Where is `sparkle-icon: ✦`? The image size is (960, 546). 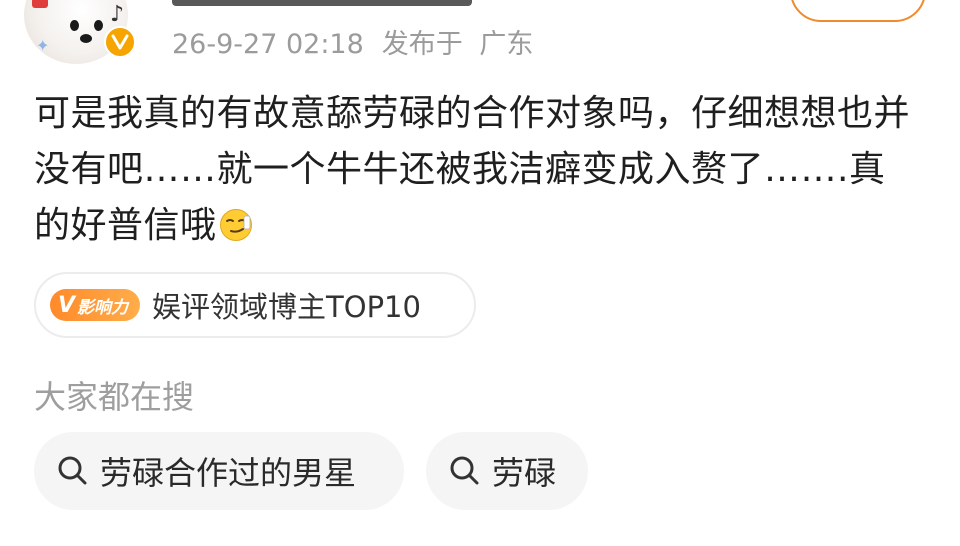
sparkle-icon: ✦ is located at coordinates (43, 45).